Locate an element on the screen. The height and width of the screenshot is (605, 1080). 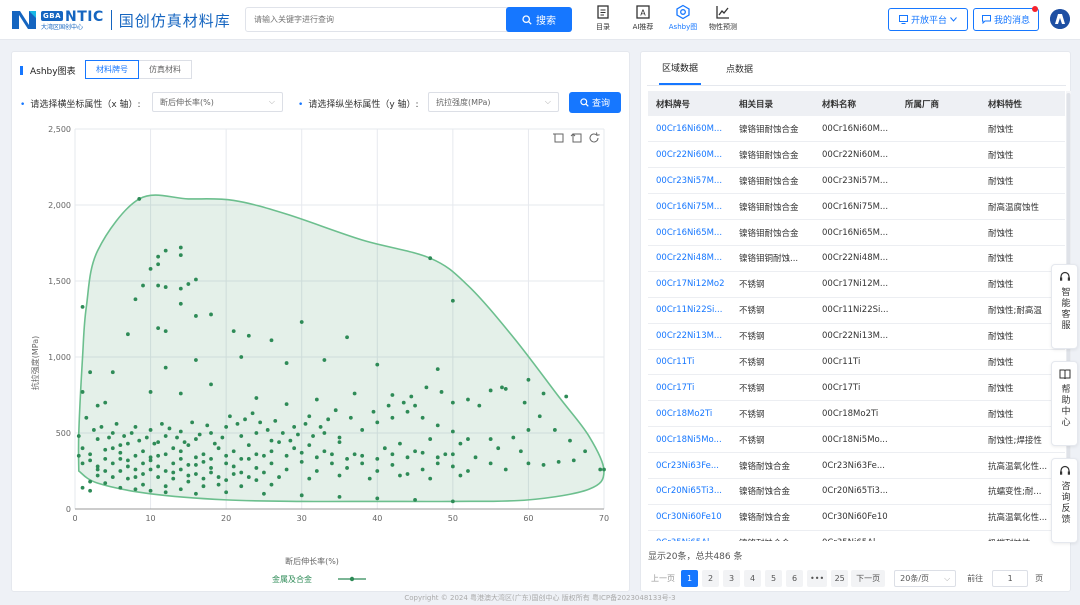
open-platform-button: 开放平台 is located at coordinates (928, 19).